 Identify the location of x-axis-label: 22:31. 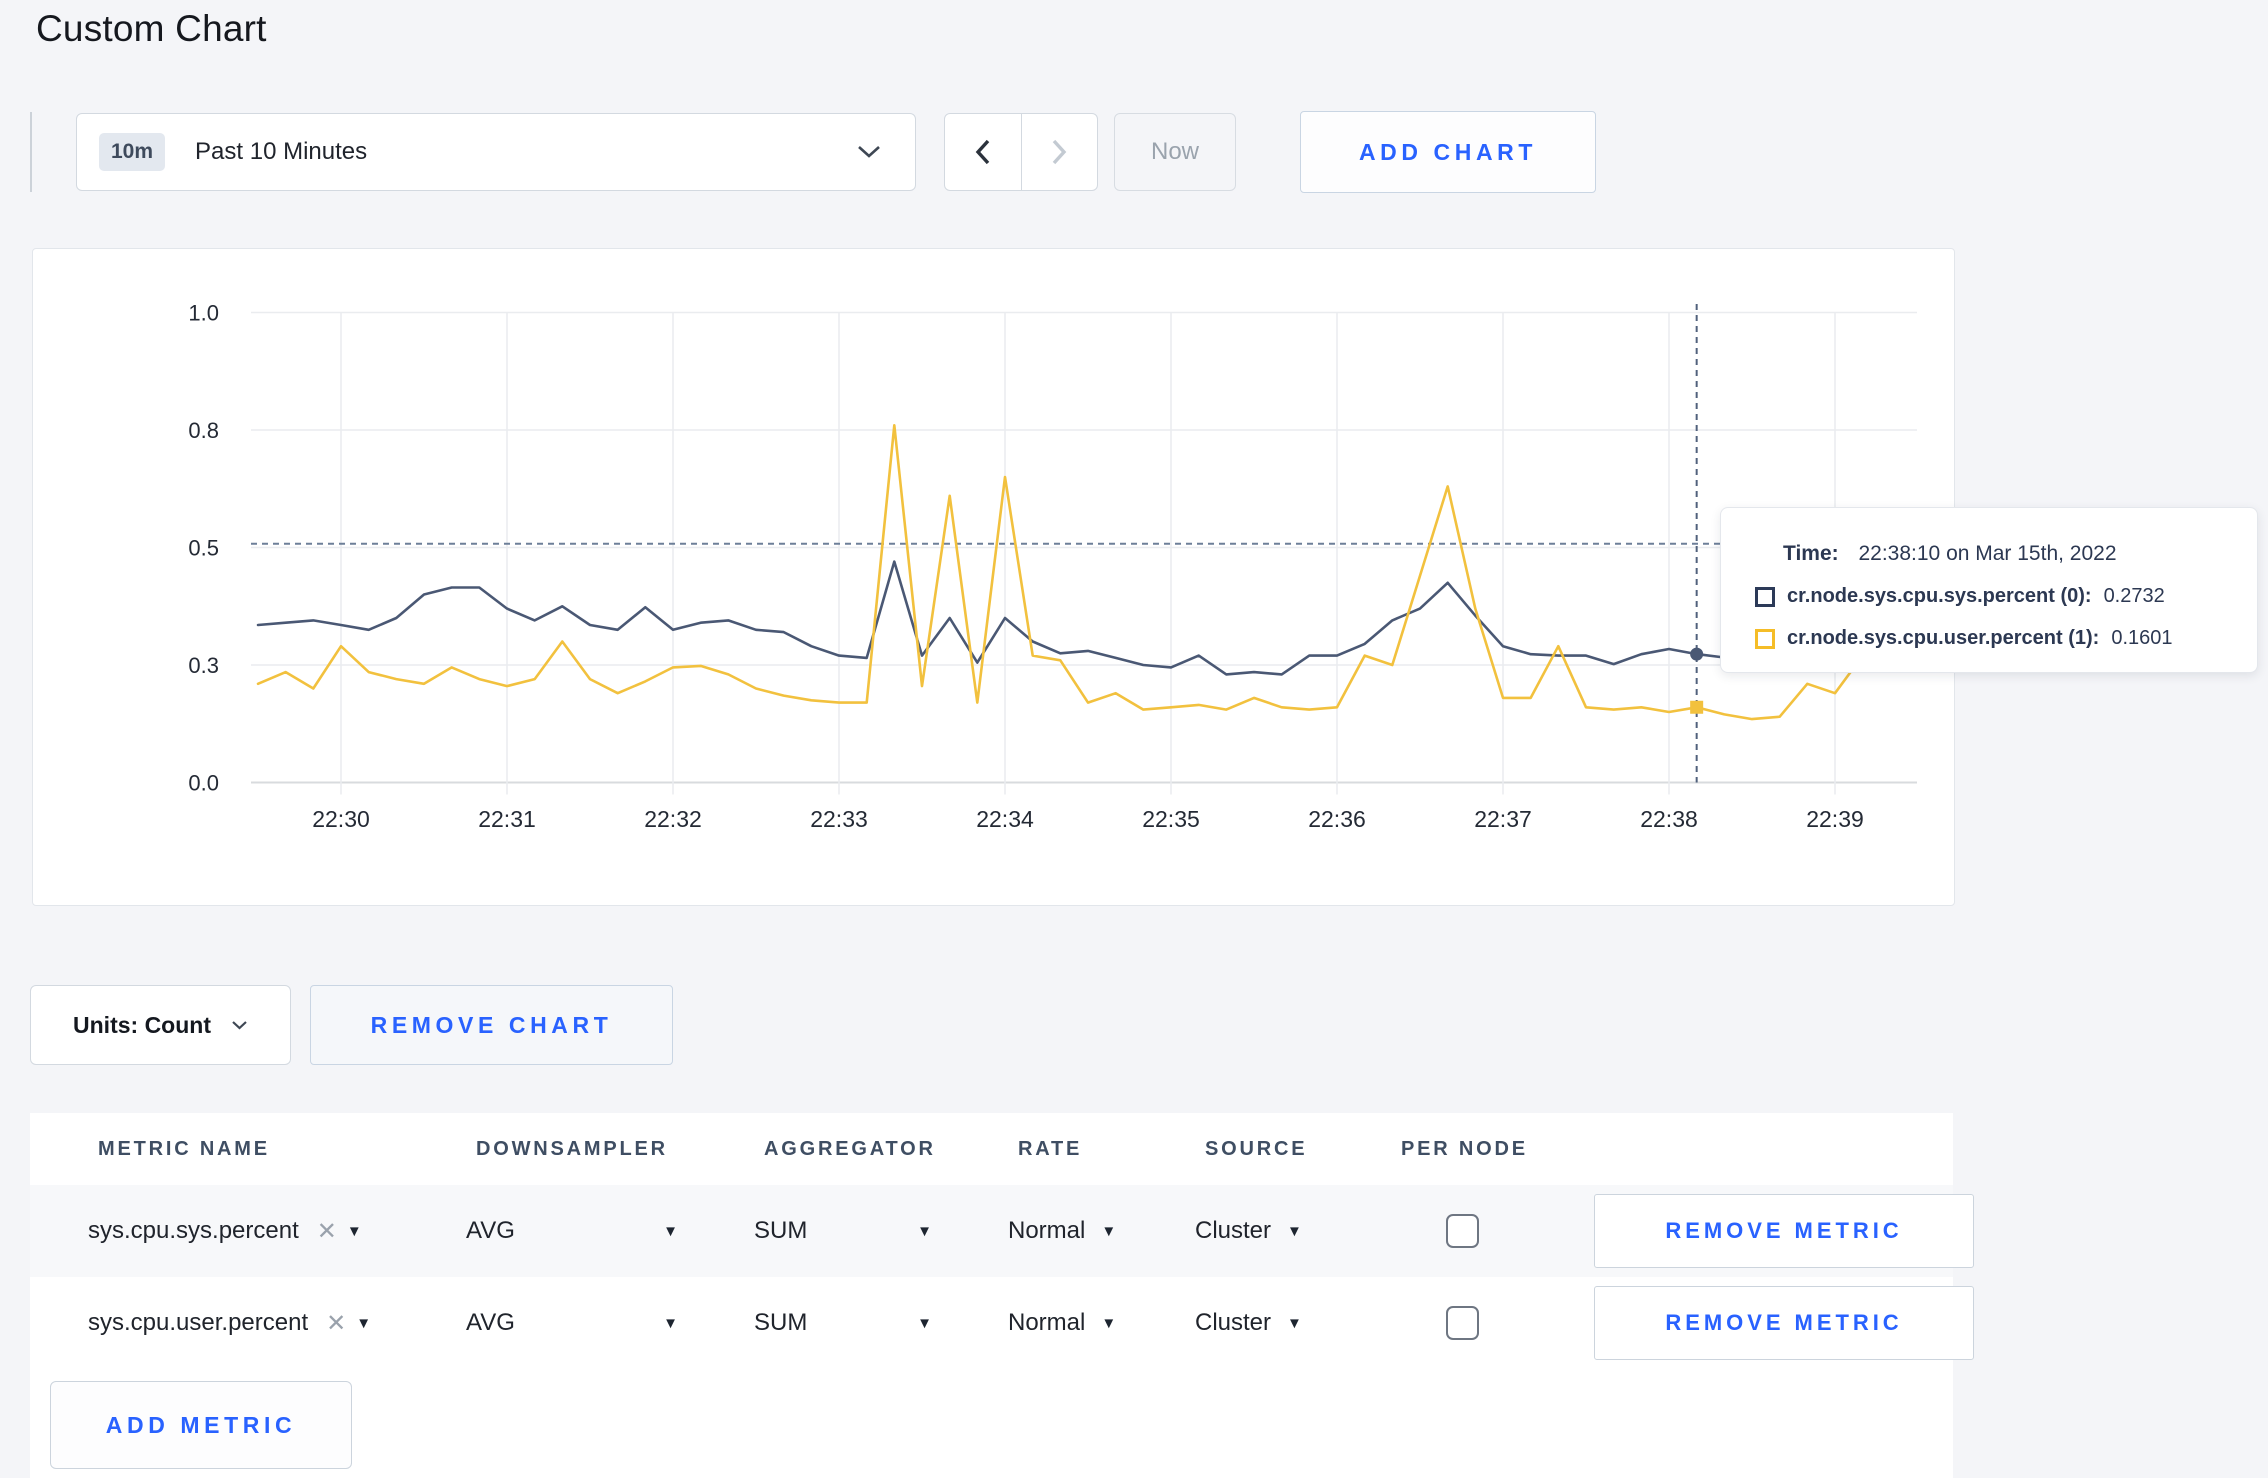
(507, 819).